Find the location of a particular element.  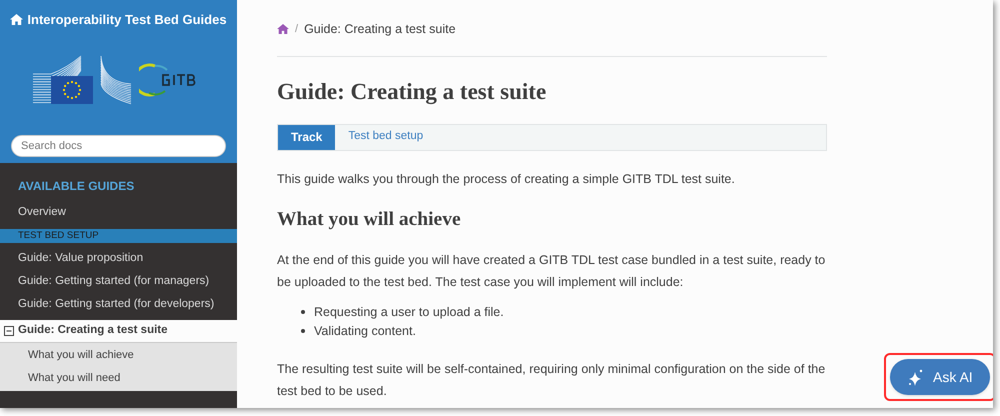

section-heading: What you will achieve is located at coordinates (369, 220).